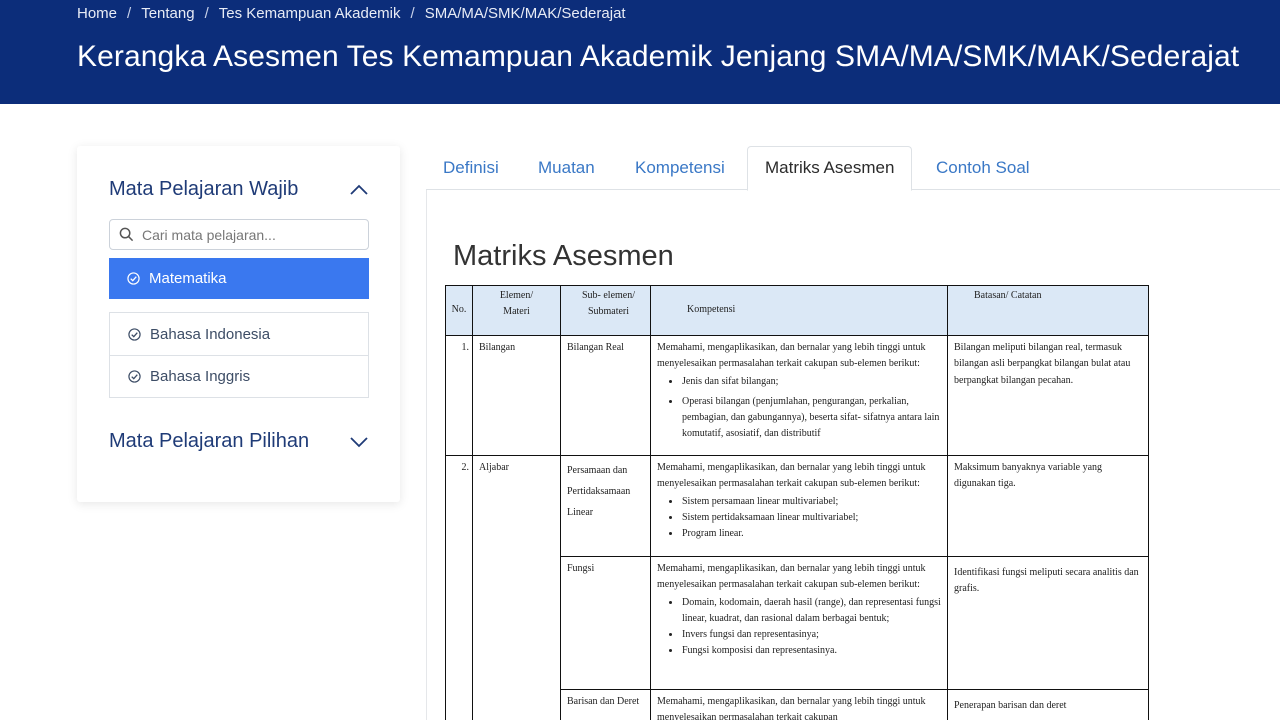 The width and height of the screenshot is (1280, 720). I want to click on breadcrumb-tka: Tes Kemampuan Akademik, so click(310, 13).